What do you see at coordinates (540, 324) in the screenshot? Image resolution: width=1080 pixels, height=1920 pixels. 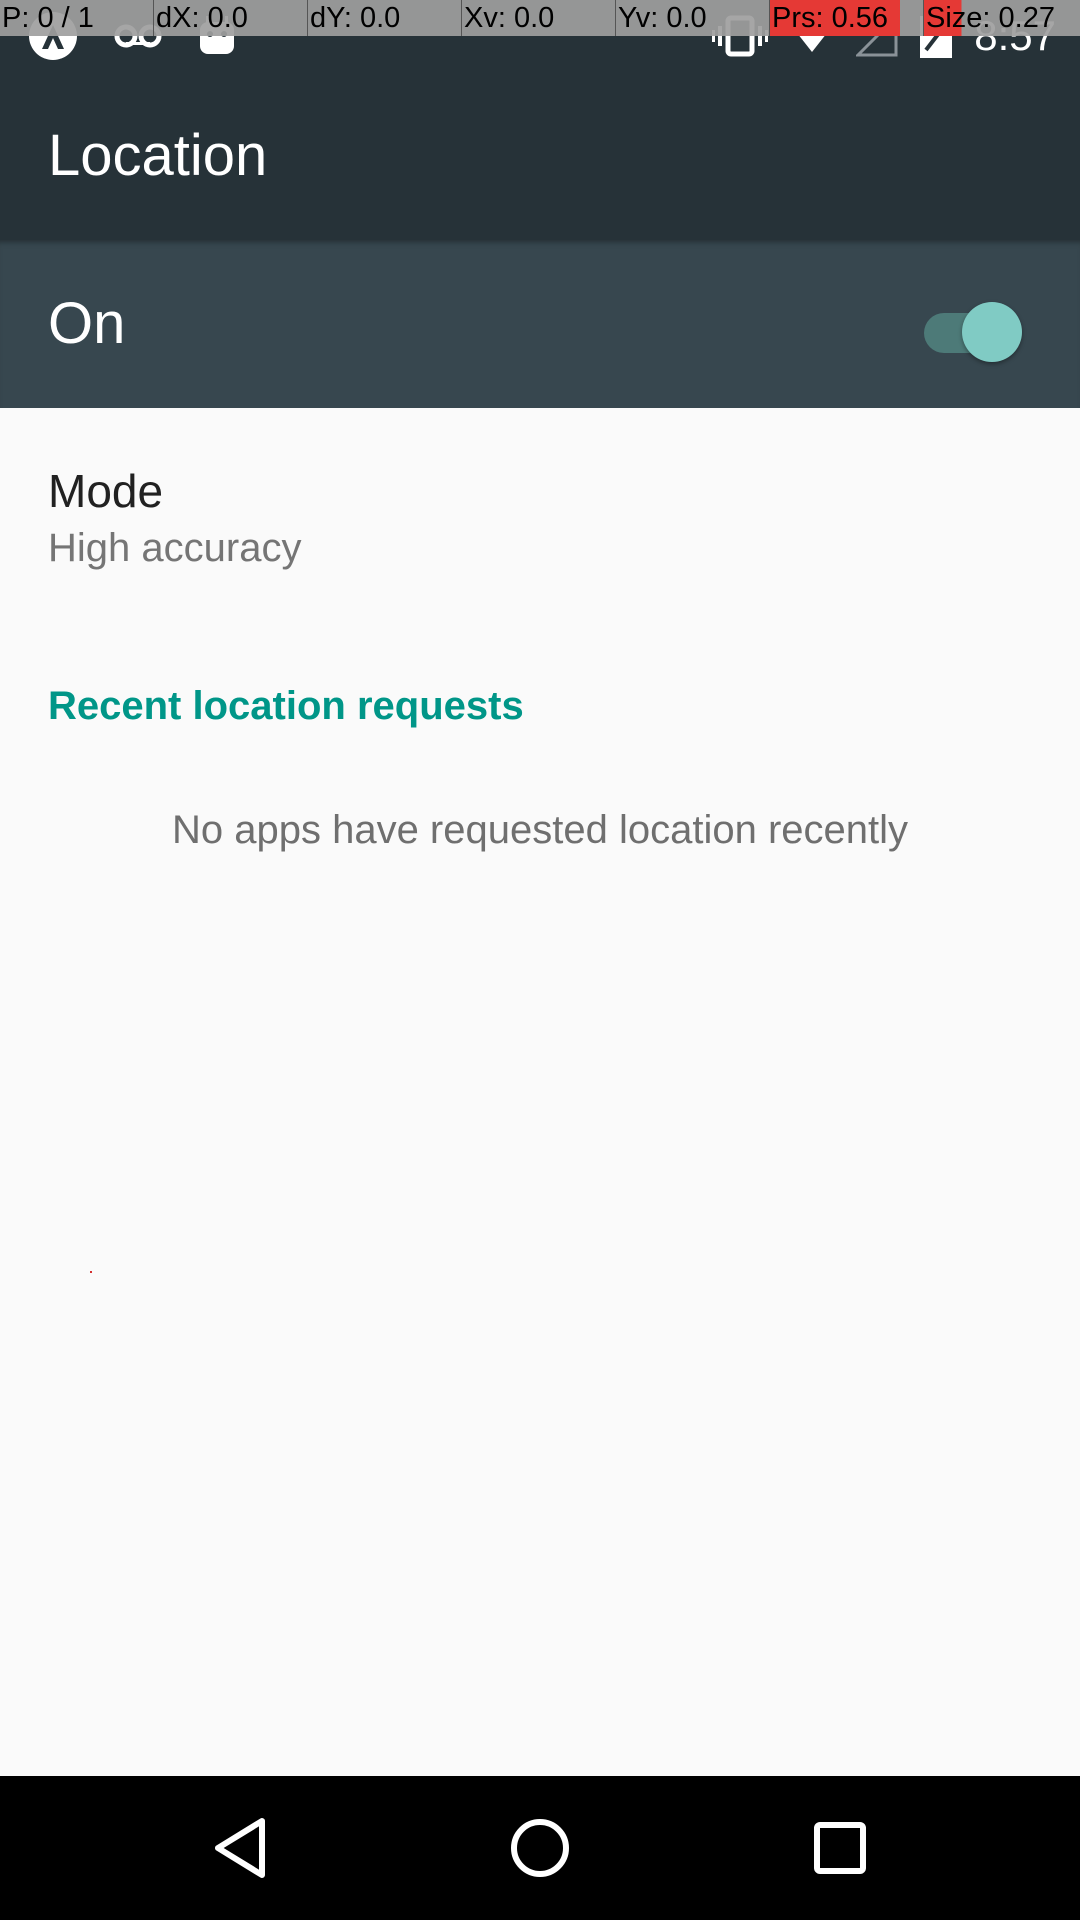 I see `location-master-switch-bar: On` at bounding box center [540, 324].